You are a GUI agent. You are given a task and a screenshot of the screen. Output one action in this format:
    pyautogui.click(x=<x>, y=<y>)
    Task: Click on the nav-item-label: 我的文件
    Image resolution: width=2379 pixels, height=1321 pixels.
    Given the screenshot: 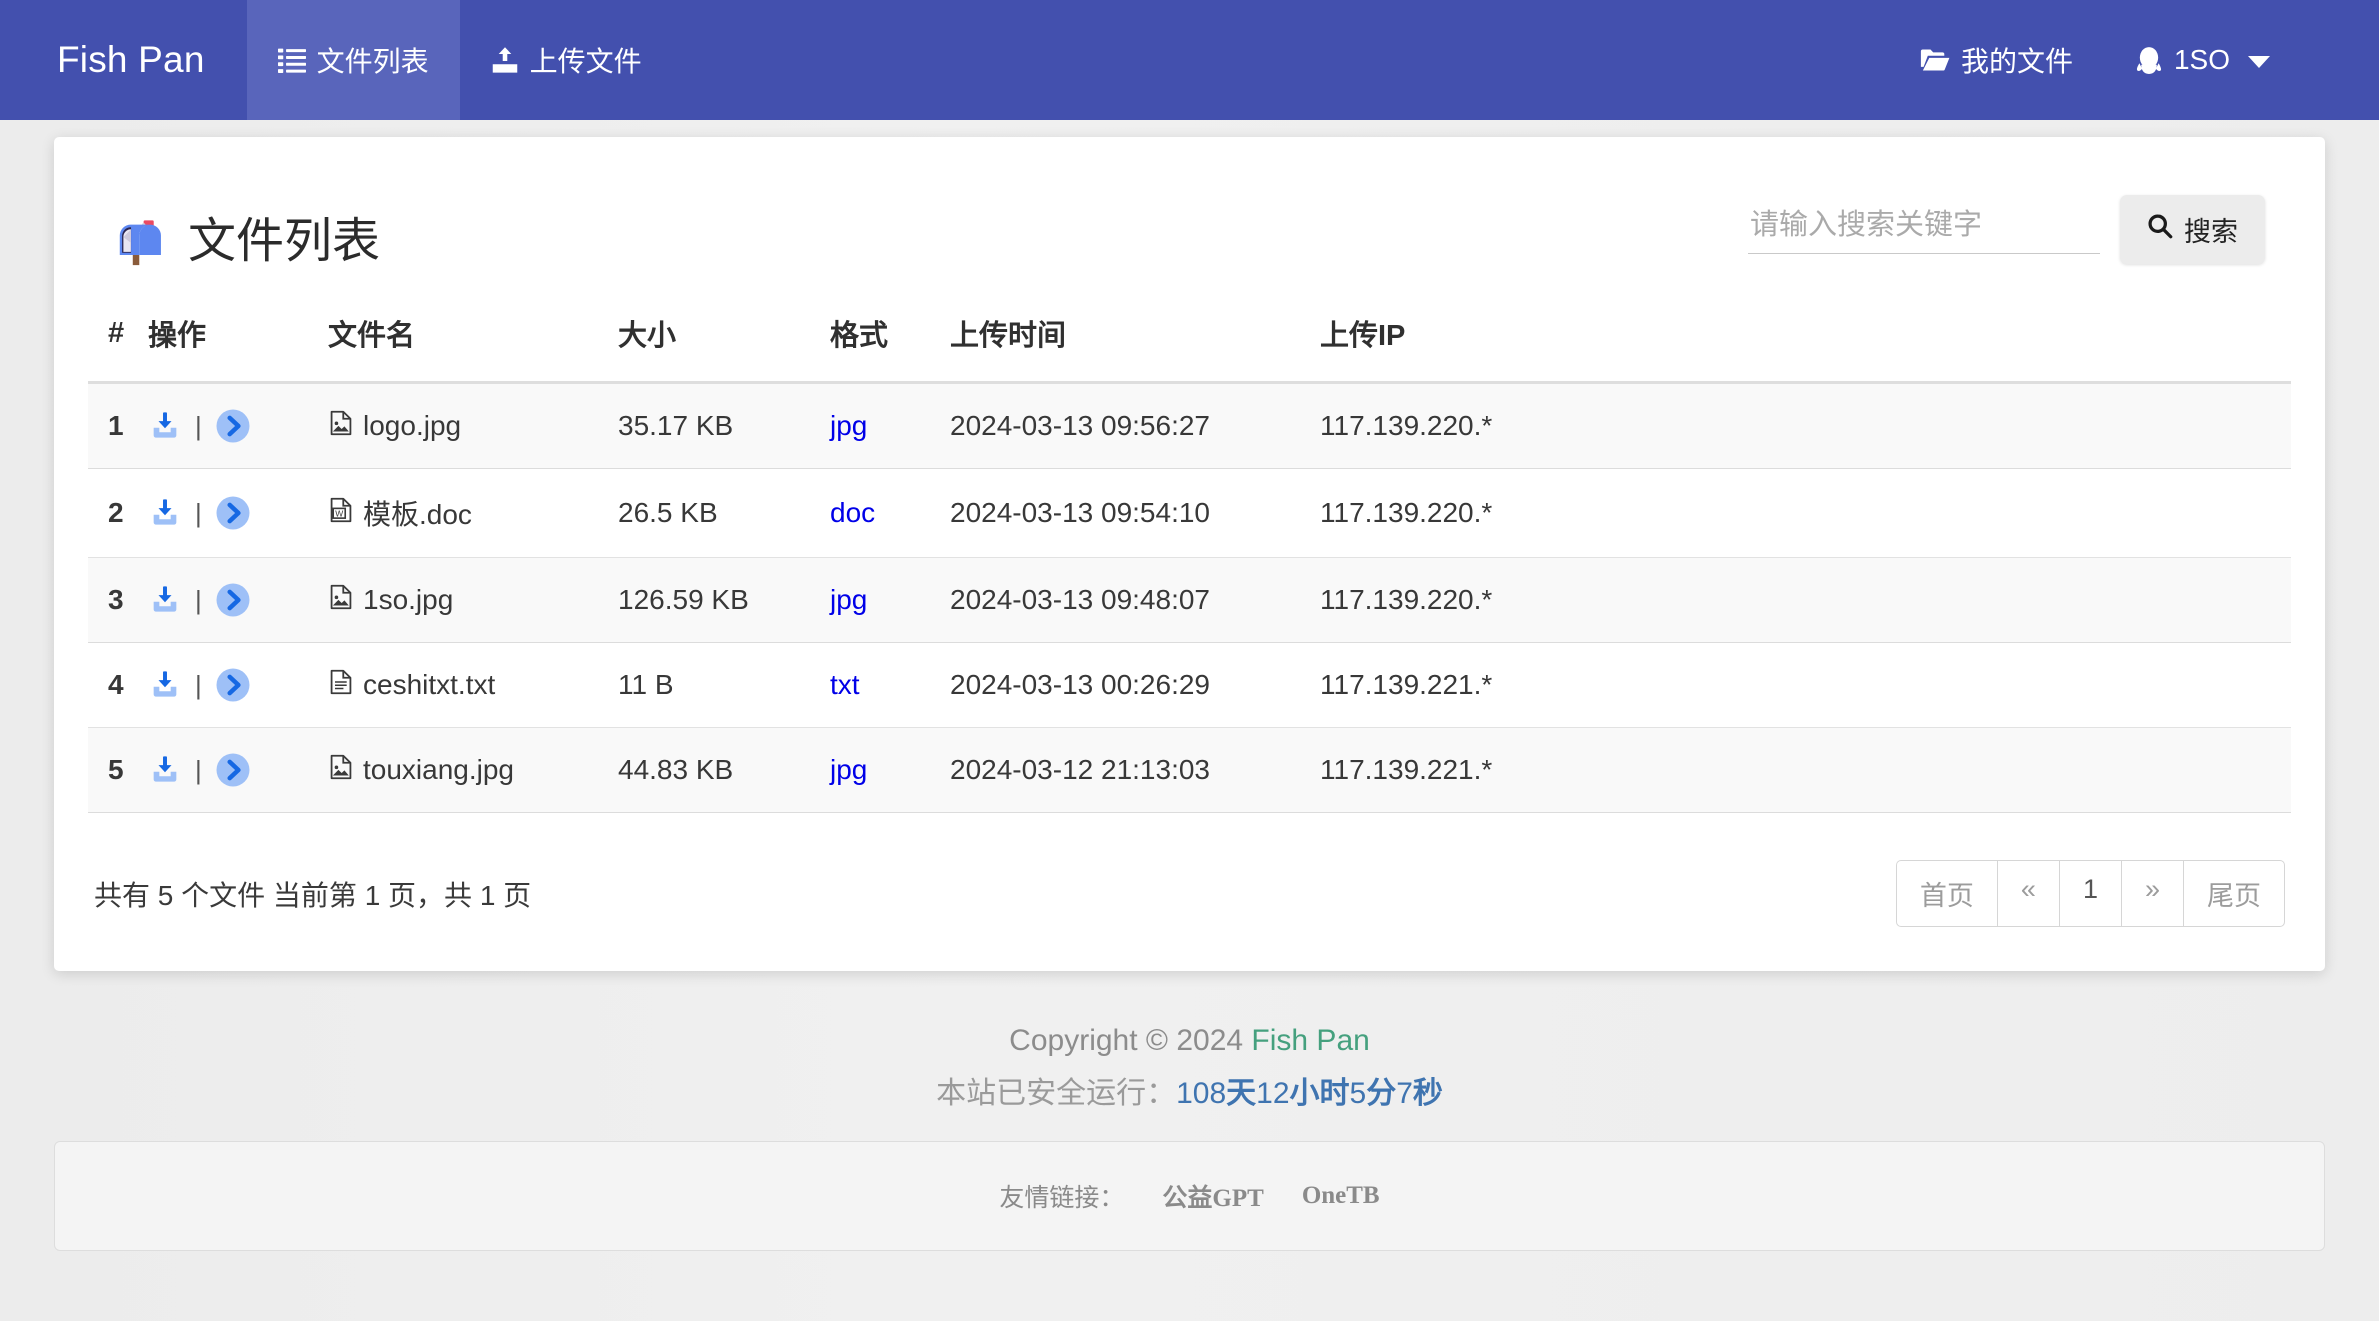 What is the action you would take?
    pyautogui.click(x=2016, y=61)
    